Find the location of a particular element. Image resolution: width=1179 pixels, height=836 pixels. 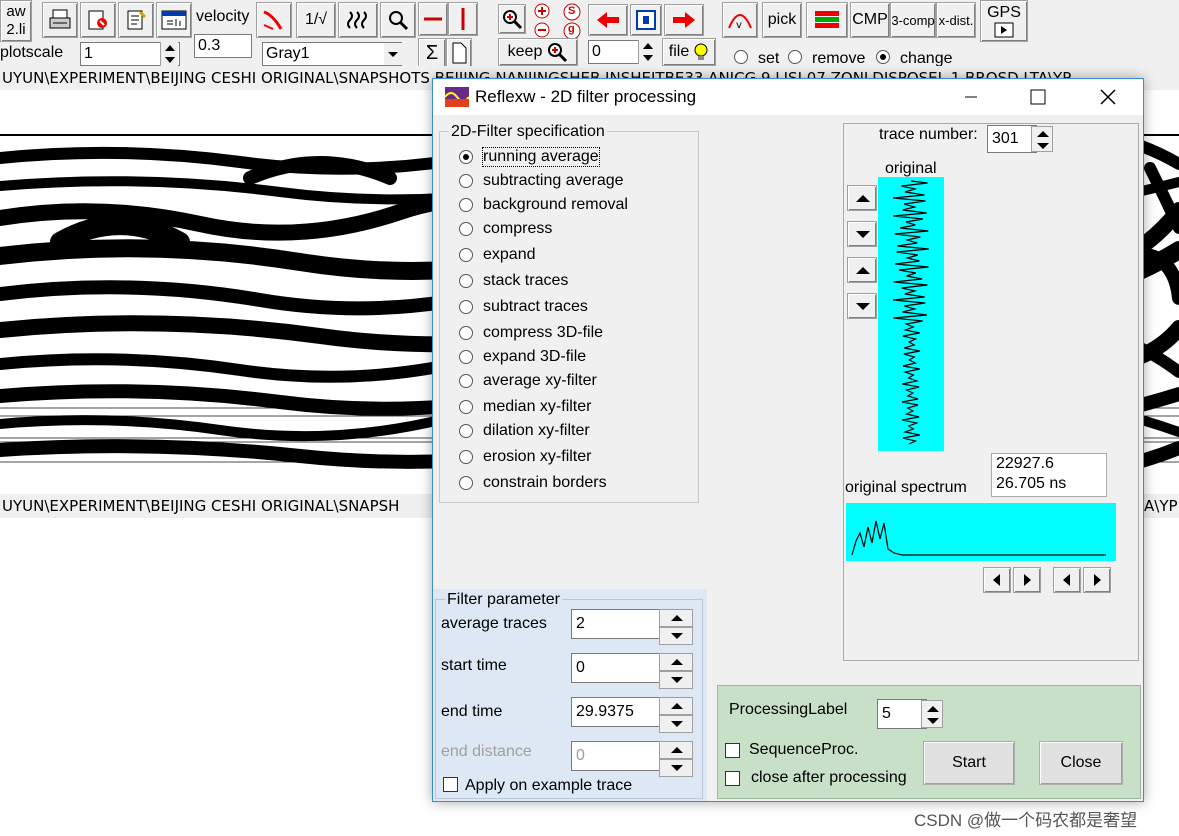

maximize-button is located at coordinates (1037, 97).